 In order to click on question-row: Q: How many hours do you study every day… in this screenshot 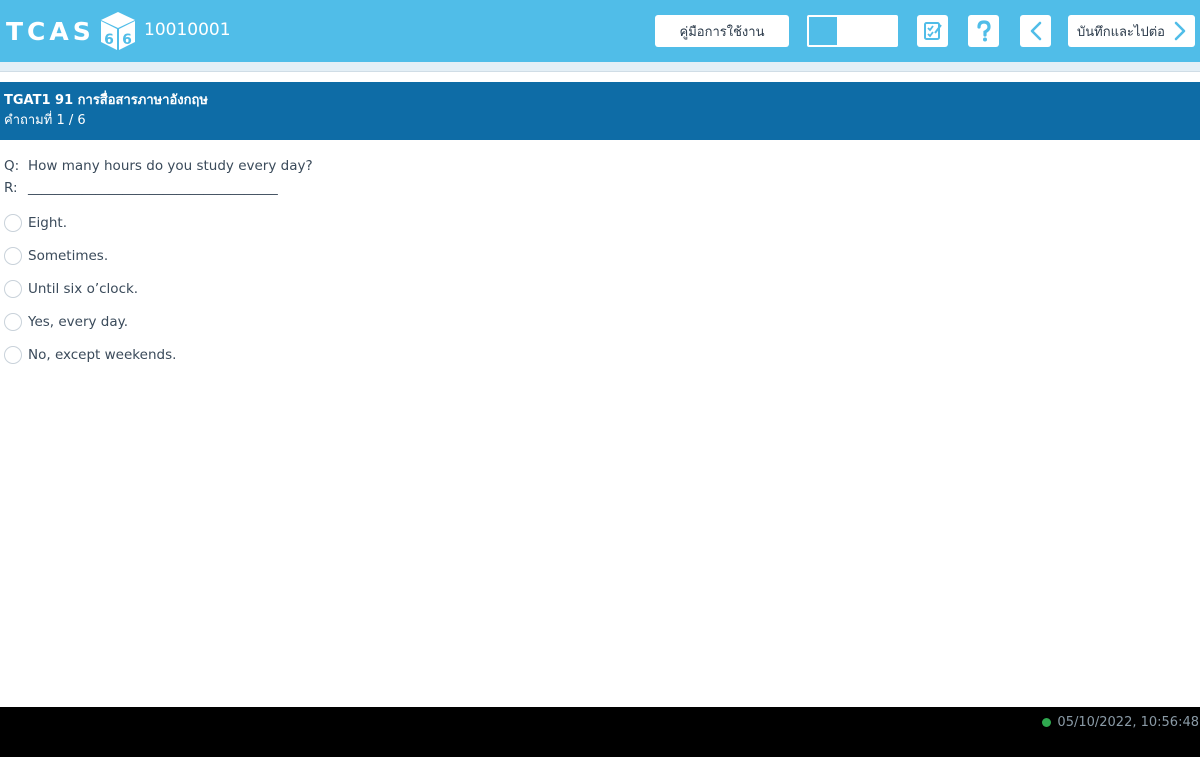, I will do `click(158, 166)`.